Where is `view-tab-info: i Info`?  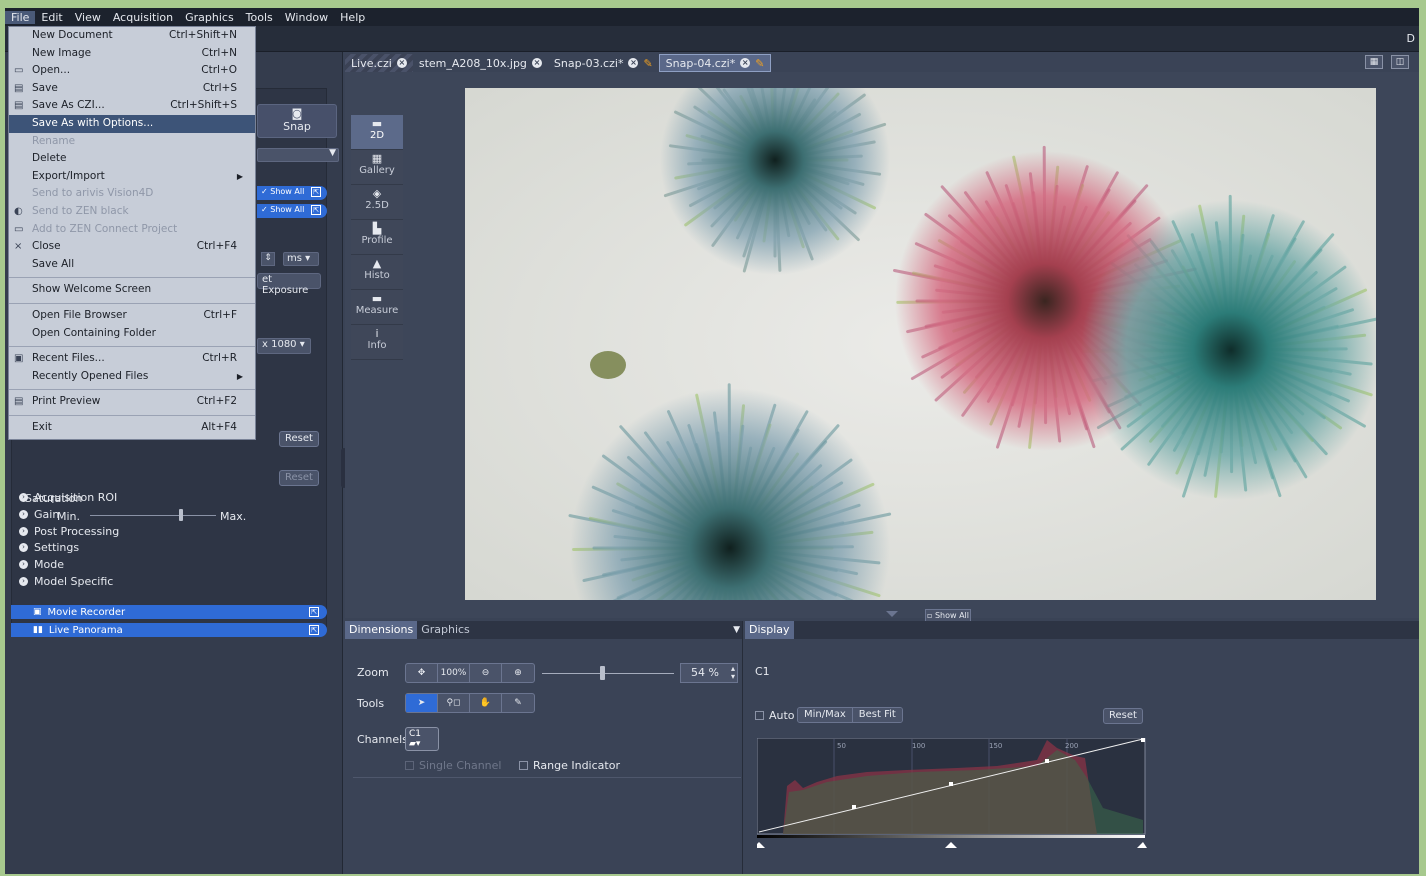 view-tab-info: i Info is located at coordinates (377, 342).